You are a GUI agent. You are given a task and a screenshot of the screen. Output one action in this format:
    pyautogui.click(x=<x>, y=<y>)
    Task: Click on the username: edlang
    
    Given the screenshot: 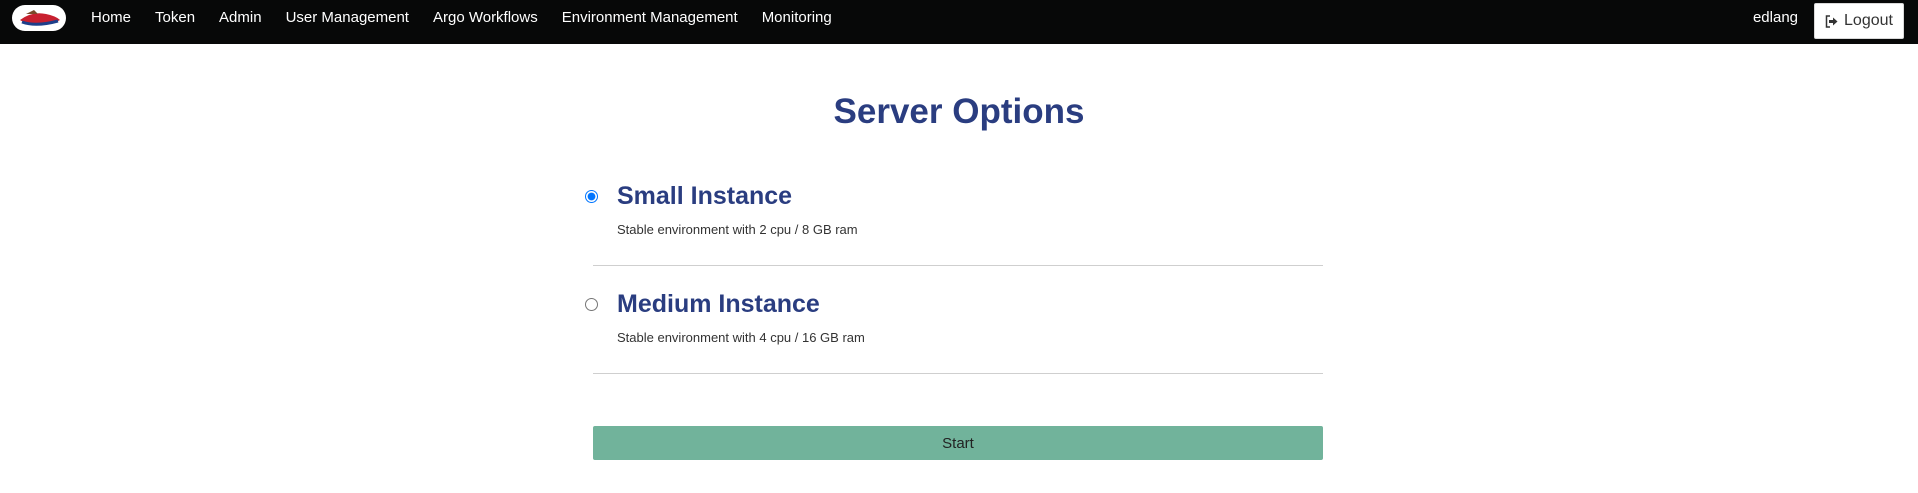 What is the action you would take?
    pyautogui.click(x=1775, y=17)
    